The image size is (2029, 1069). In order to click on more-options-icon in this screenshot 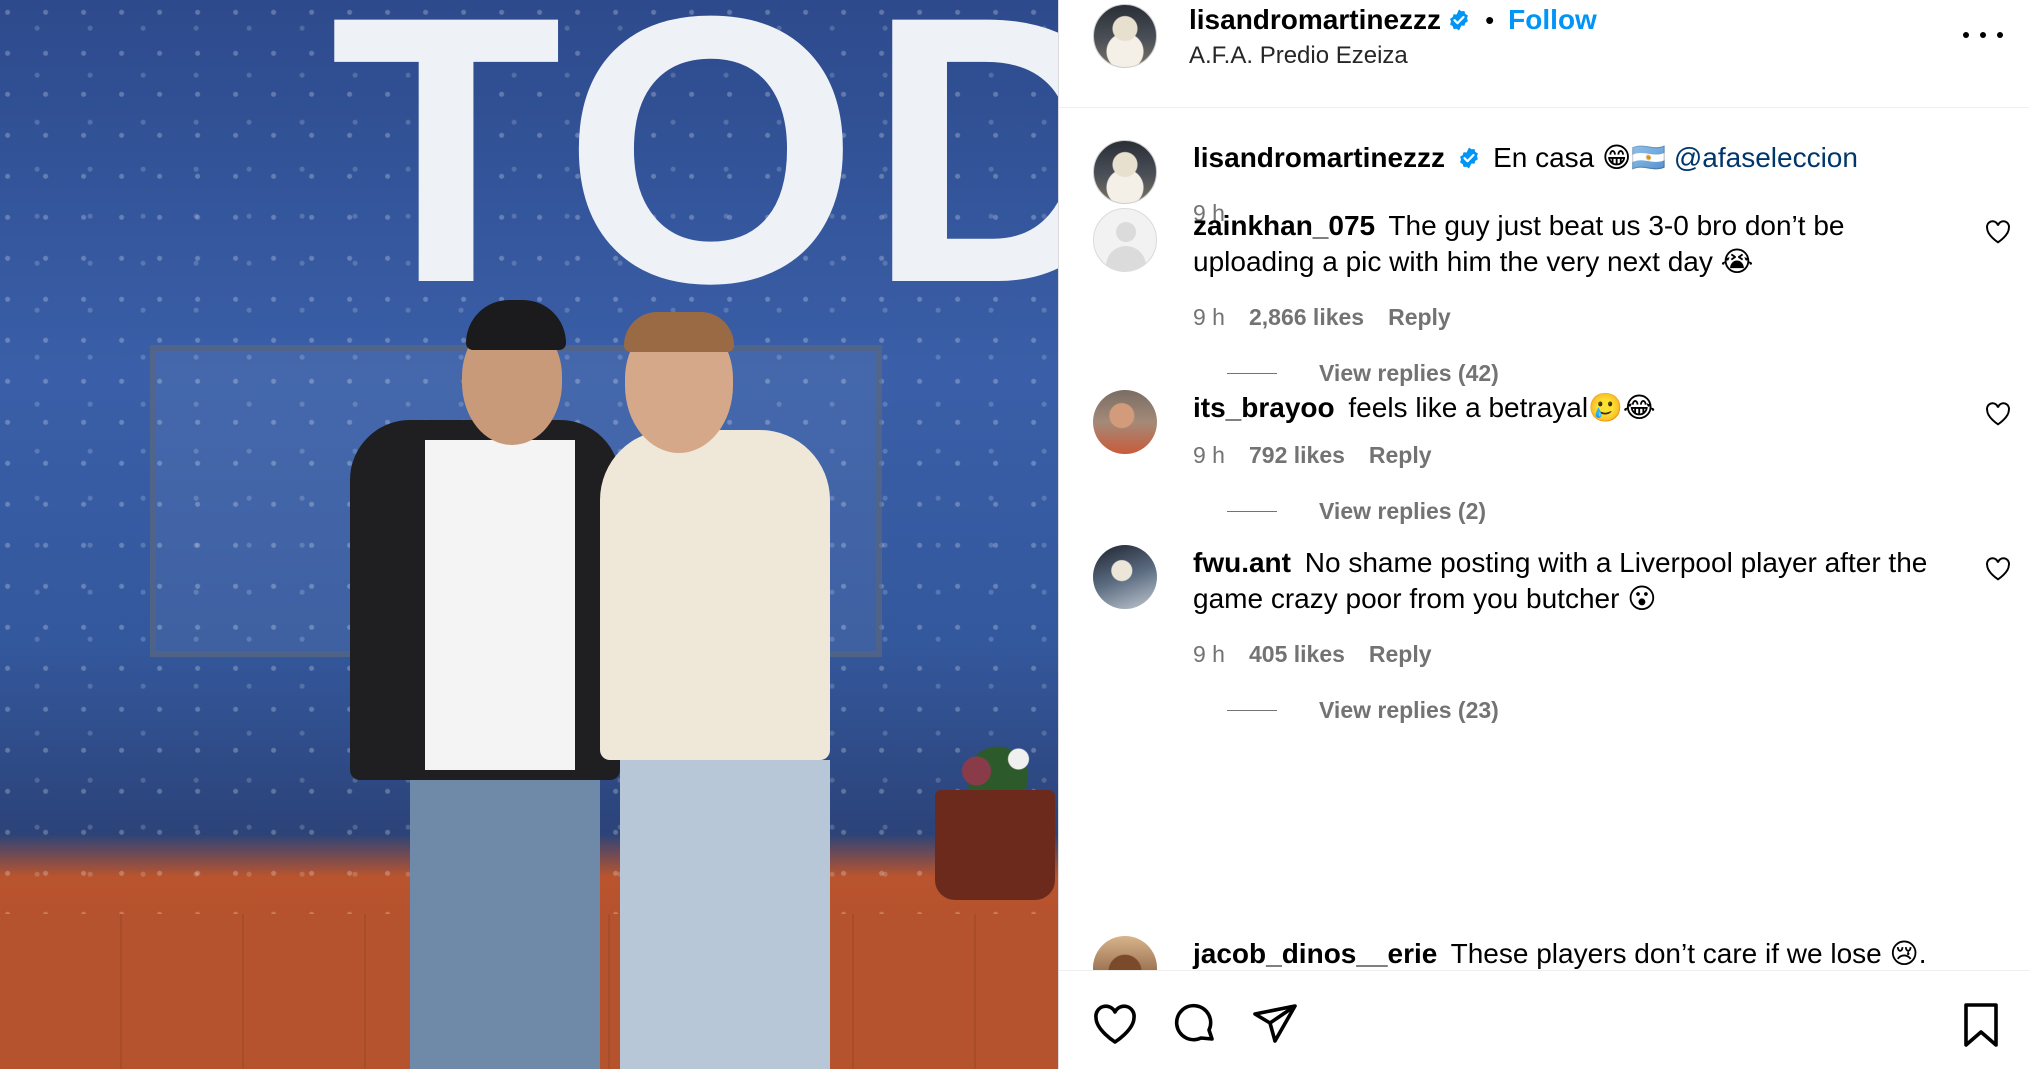, I will do `click(1983, 35)`.